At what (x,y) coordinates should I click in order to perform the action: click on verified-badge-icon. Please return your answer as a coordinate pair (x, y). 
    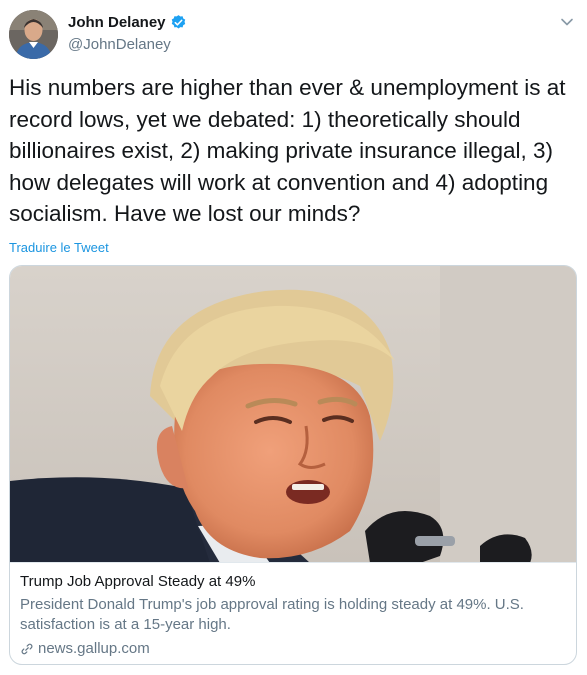
    Looking at the image, I should click on (178, 22).